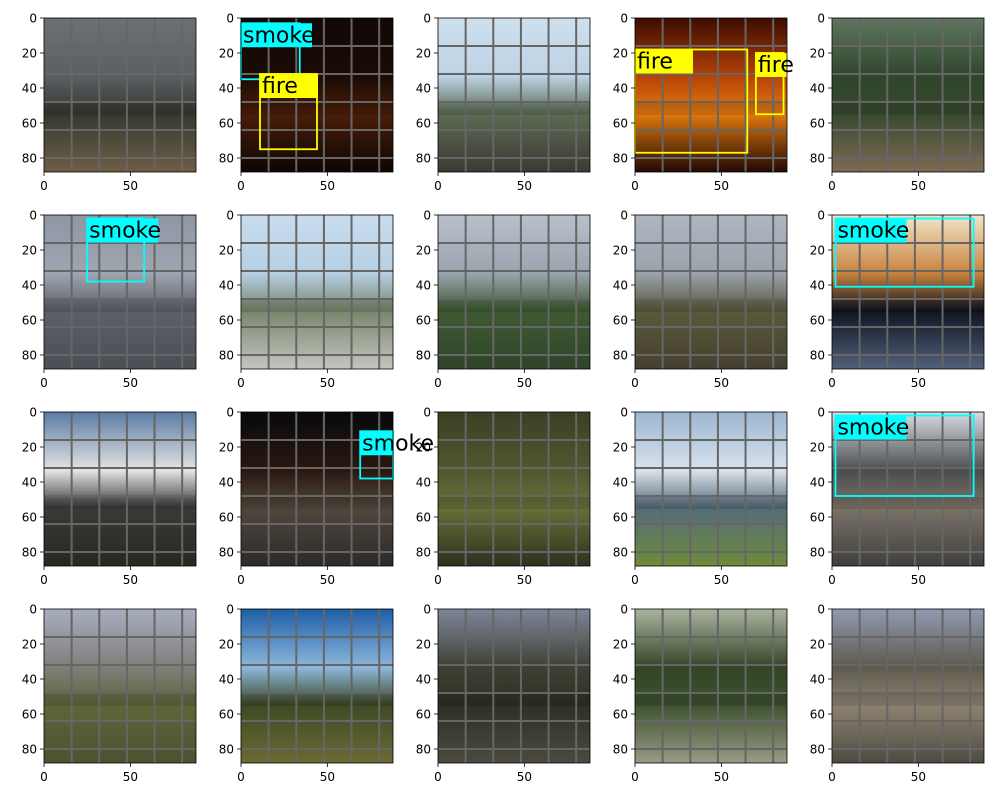 The width and height of the screenshot is (1000, 800). I want to click on image-panel: fire fire0204060800 50, so click(703, 103).